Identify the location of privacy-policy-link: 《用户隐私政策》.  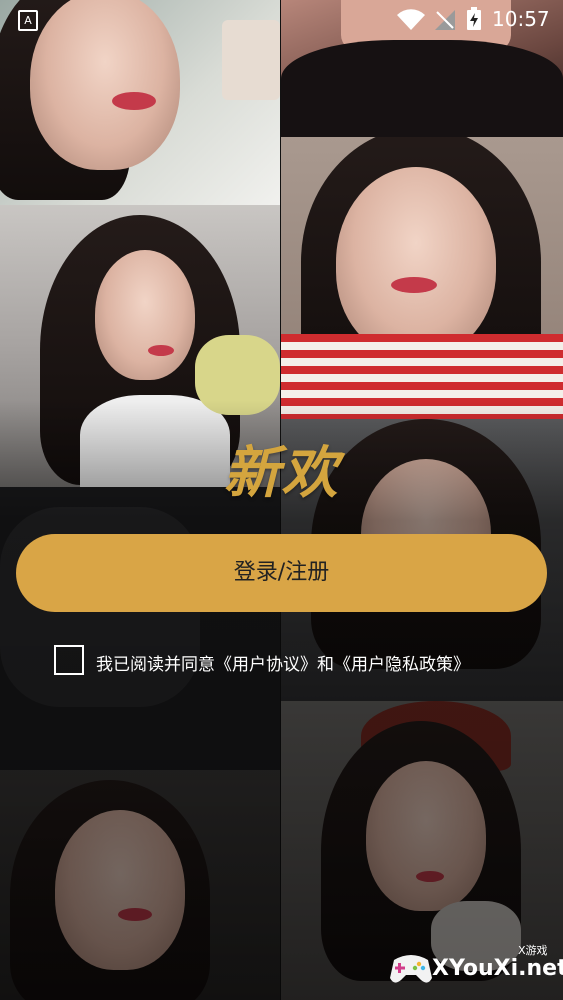
(402, 665).